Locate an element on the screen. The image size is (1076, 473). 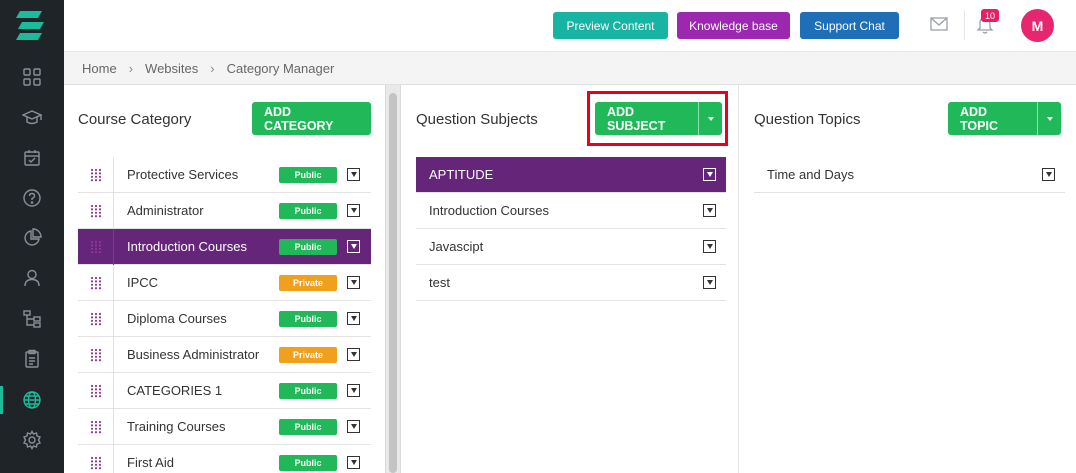
add-topic-dropdown is located at coordinates (1049, 118).